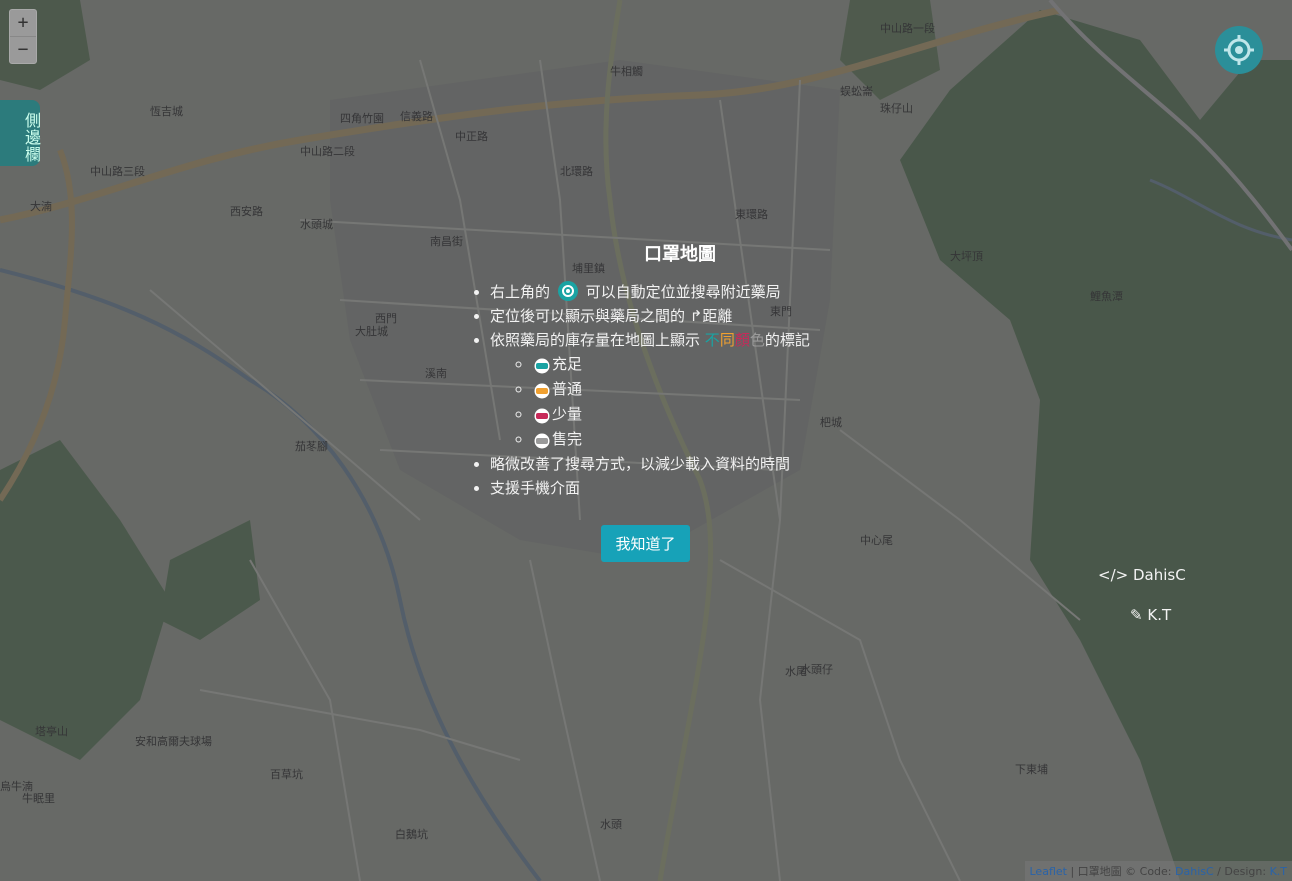 The width and height of the screenshot is (1292, 881). Describe the element at coordinates (1136, 615) in the screenshot. I see `pencil-icon: ✎` at that location.